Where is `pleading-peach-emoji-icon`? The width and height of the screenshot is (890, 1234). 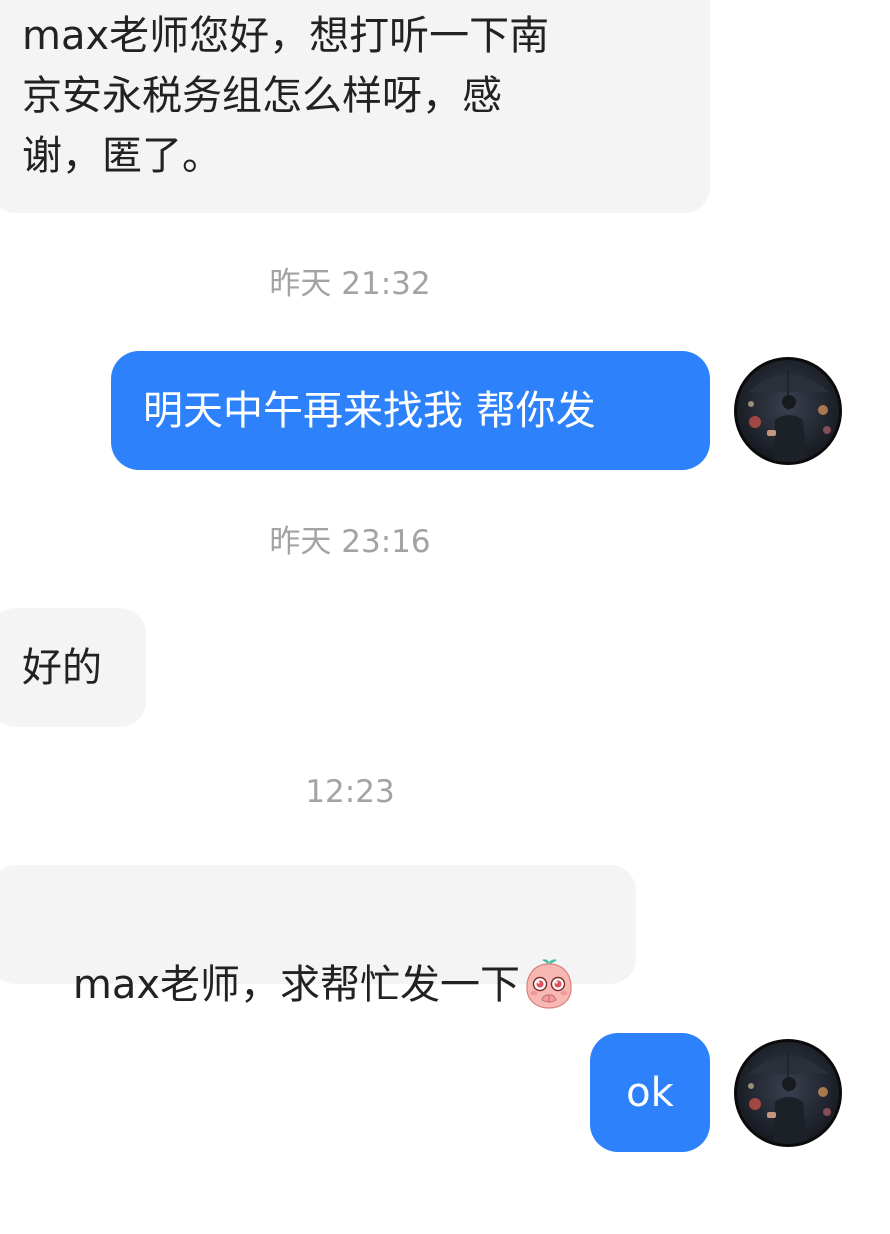
pleading-peach-emoji-icon is located at coordinates (549, 984).